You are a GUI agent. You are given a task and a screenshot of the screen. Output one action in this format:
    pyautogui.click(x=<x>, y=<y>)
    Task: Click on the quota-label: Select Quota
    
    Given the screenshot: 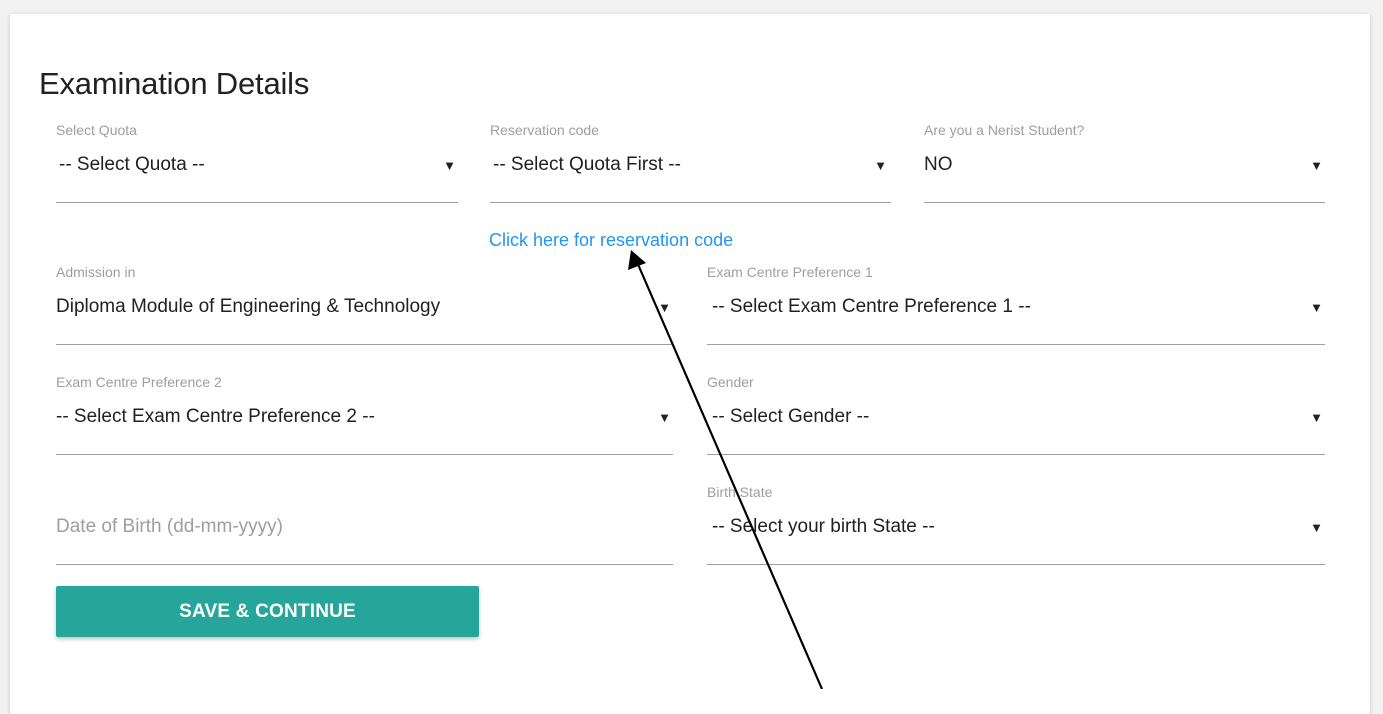 What is the action you would take?
    pyautogui.click(x=96, y=130)
    